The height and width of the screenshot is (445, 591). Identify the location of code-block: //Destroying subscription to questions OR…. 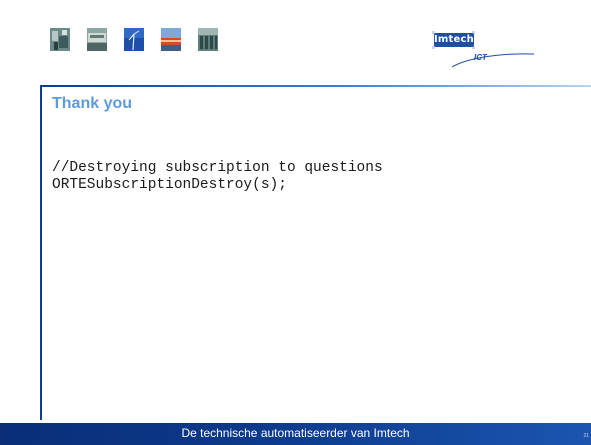
(217, 177).